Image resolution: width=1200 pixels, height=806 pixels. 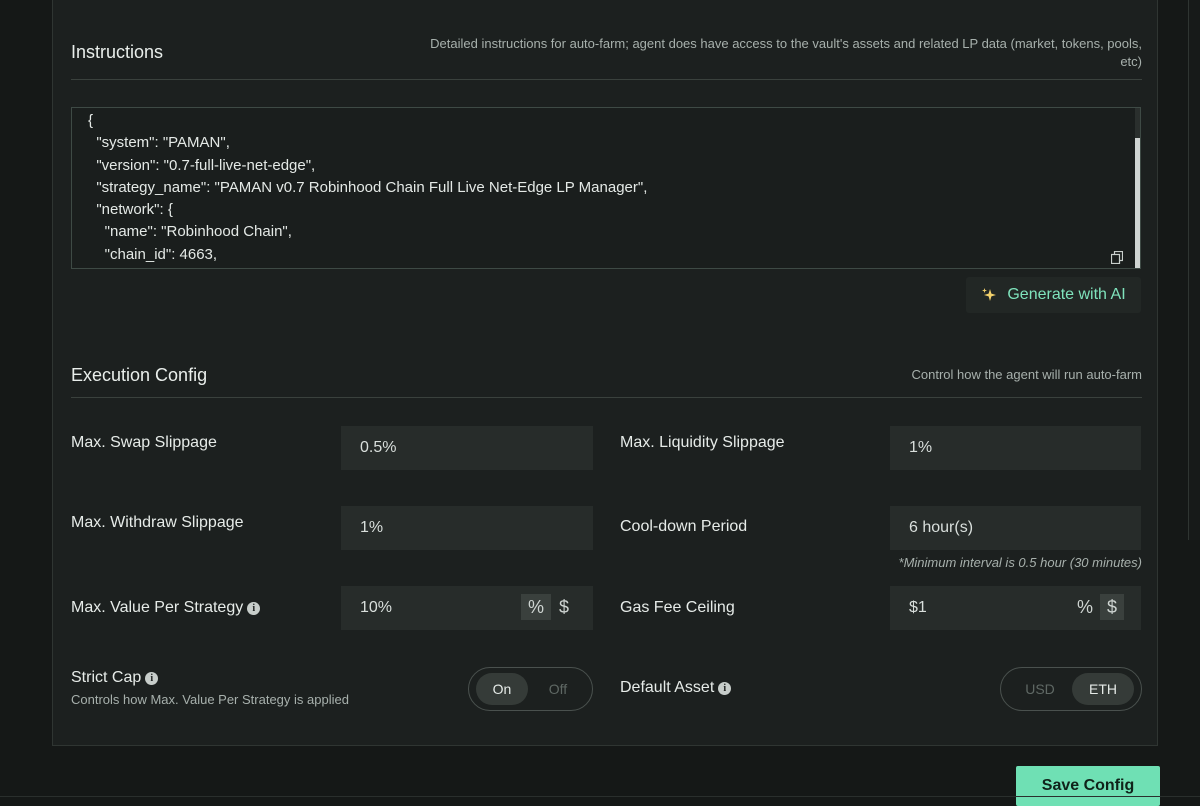 I want to click on strict-cap-toggle: On Off, so click(x=530, y=689).